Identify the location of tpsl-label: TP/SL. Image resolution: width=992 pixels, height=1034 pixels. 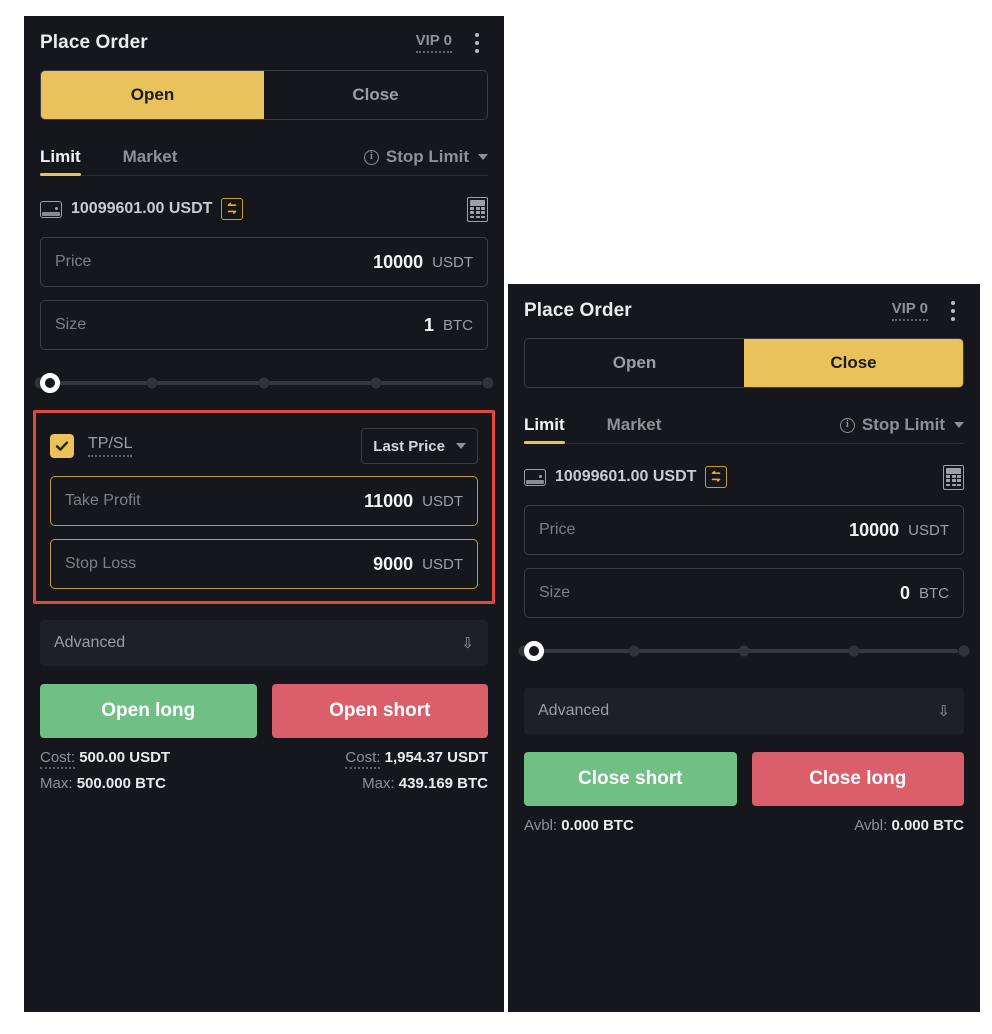
(110, 446).